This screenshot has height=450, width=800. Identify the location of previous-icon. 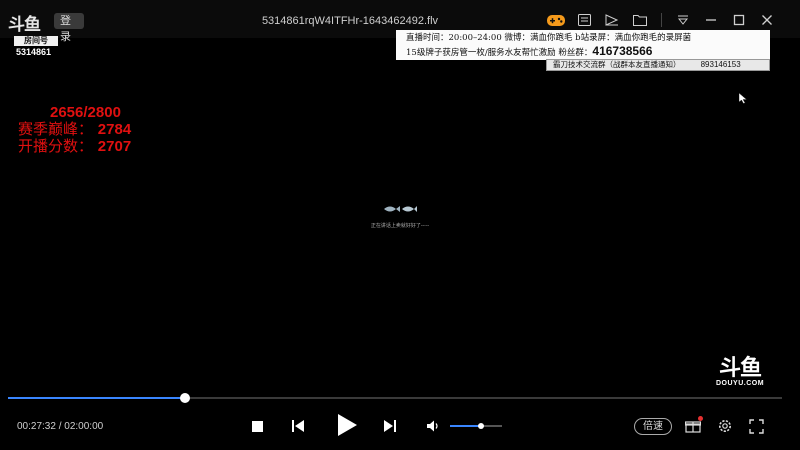
(298, 426).